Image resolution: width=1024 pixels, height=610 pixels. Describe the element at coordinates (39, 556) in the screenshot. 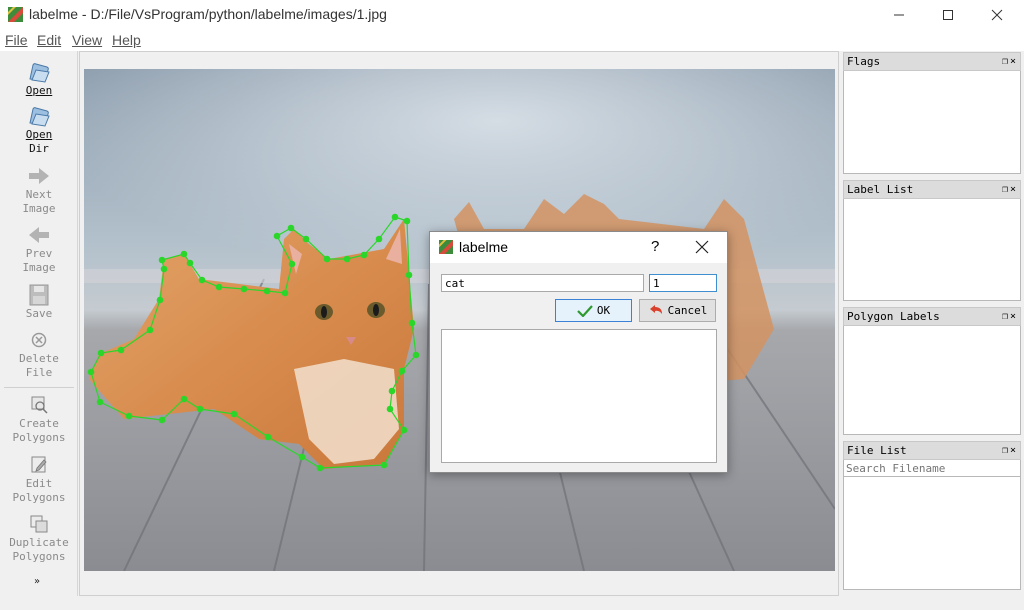

I see `duplicate-polygons-label-2: Polygons` at that location.